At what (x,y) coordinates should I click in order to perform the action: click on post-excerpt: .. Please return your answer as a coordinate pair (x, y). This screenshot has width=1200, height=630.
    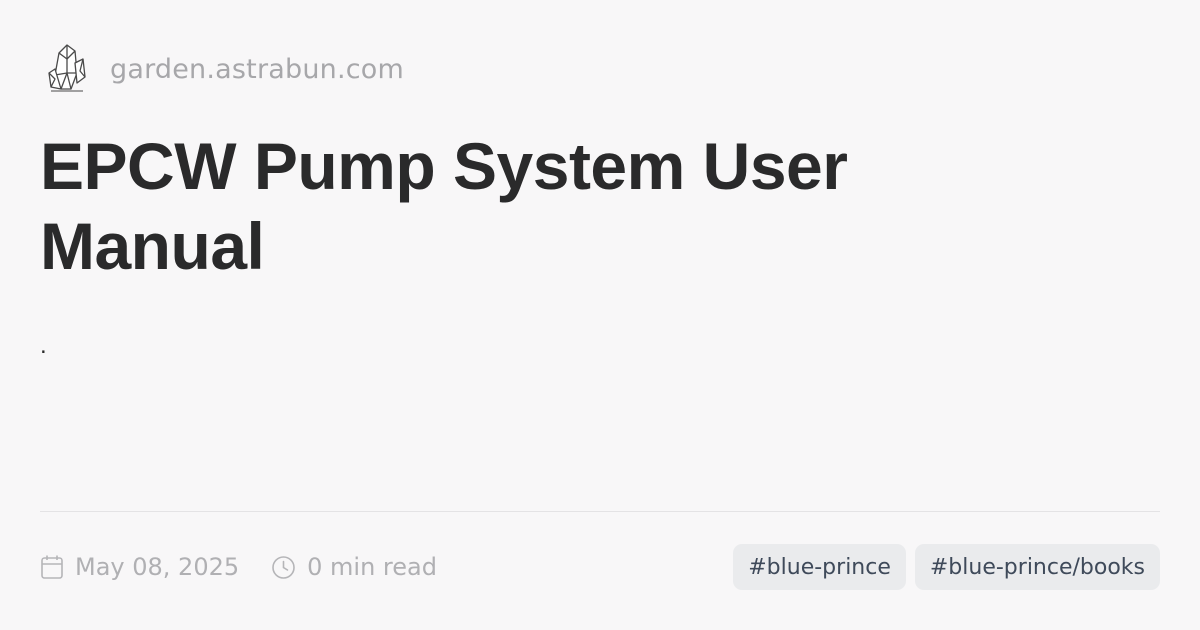
    Looking at the image, I should click on (43, 345).